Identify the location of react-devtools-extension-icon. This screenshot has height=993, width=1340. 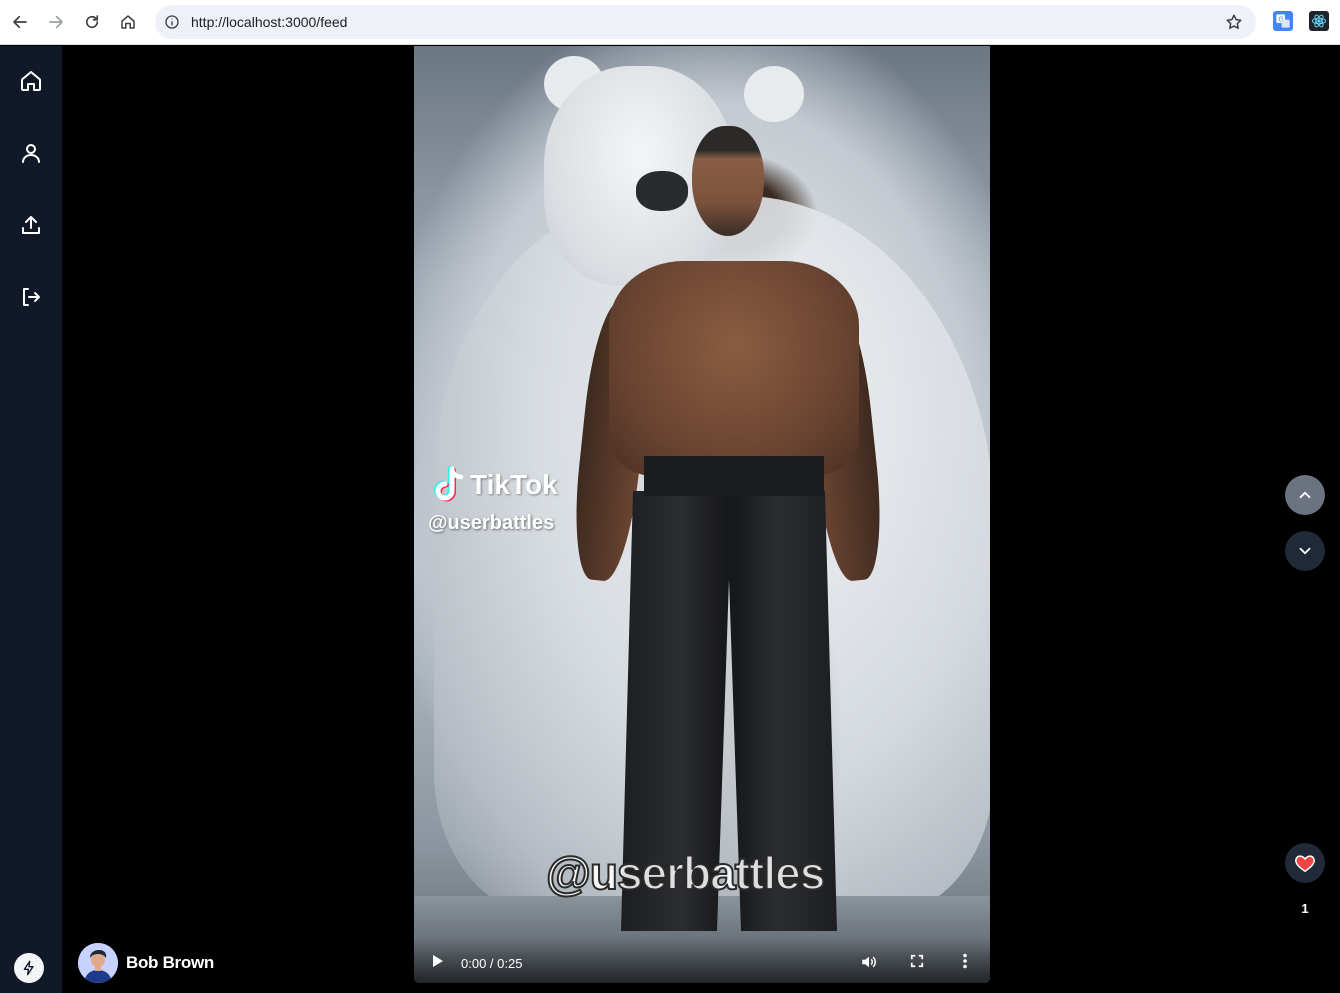
(1319, 21).